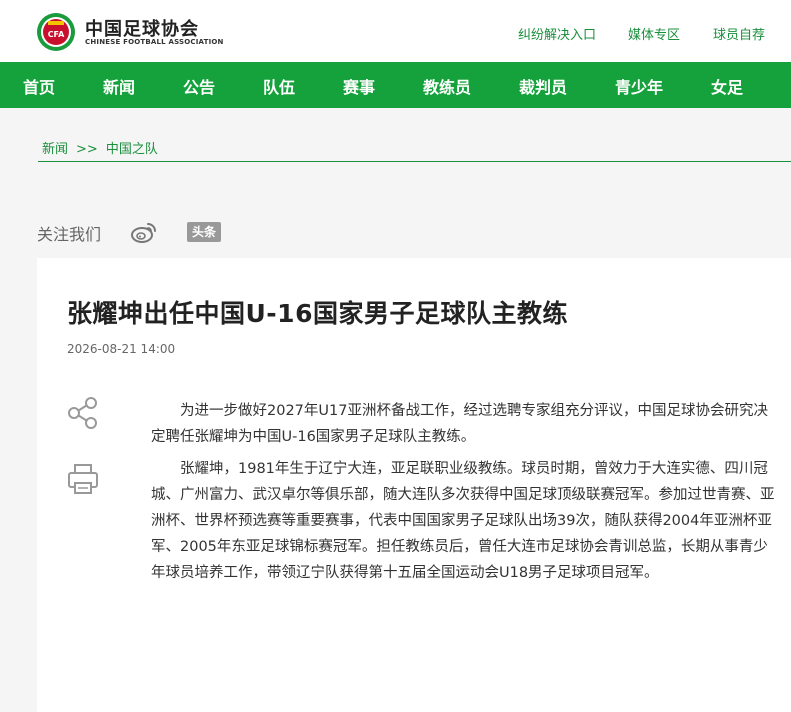 This screenshot has width=791, height=712. What do you see at coordinates (447, 86) in the screenshot?
I see `nav-coaches: 教练员` at bounding box center [447, 86].